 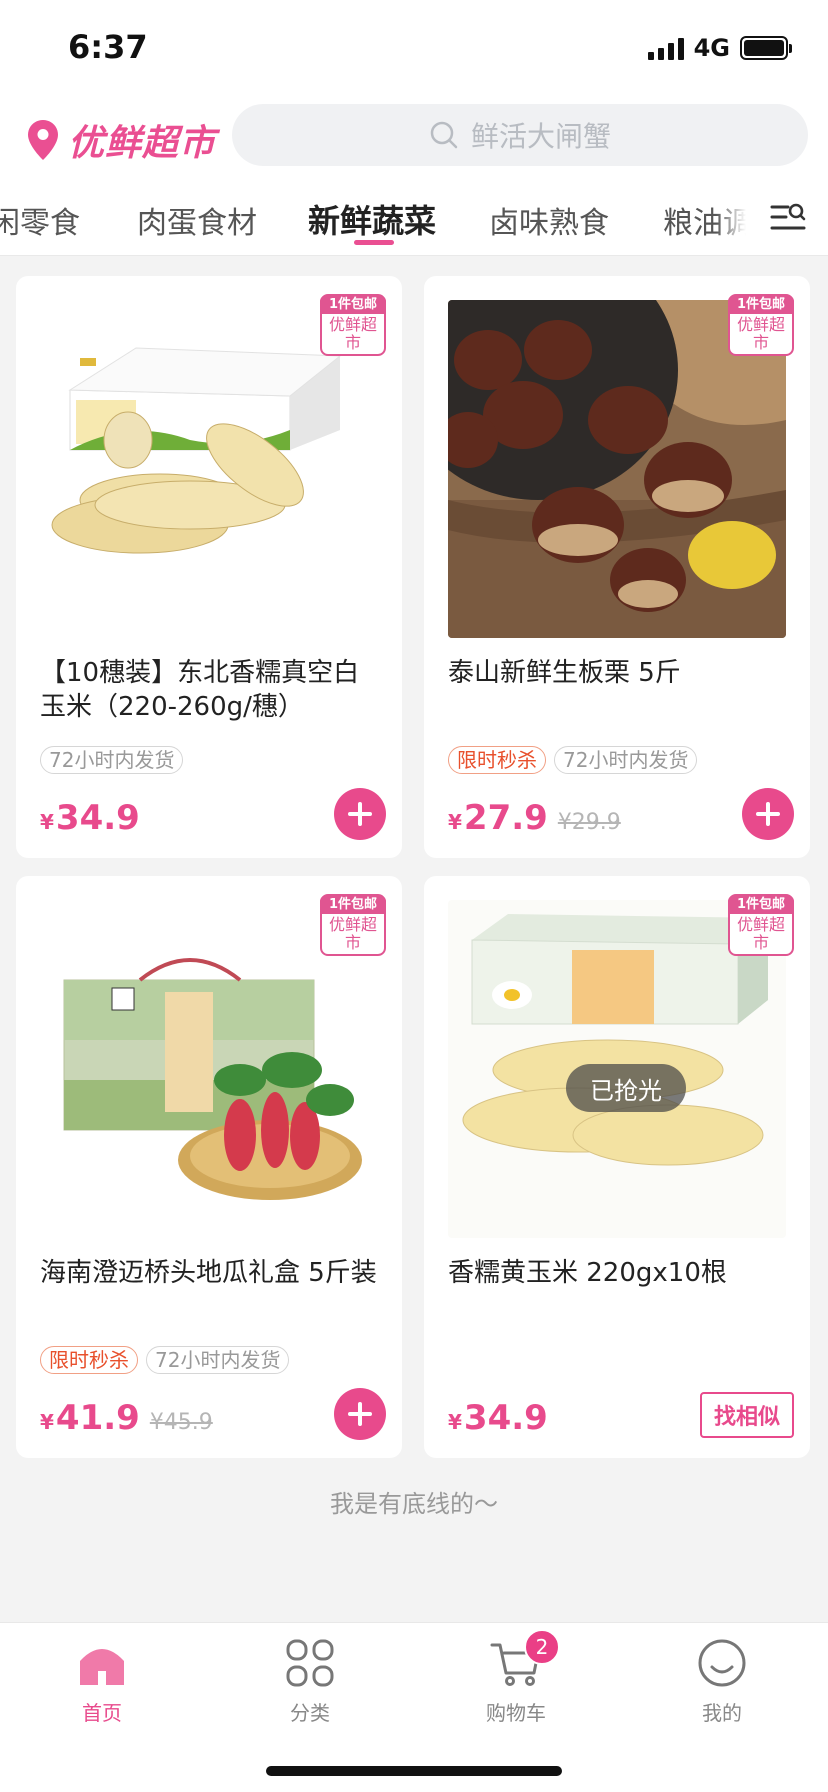 I want to click on tab-snacks: 闲零食, so click(x=40, y=220).